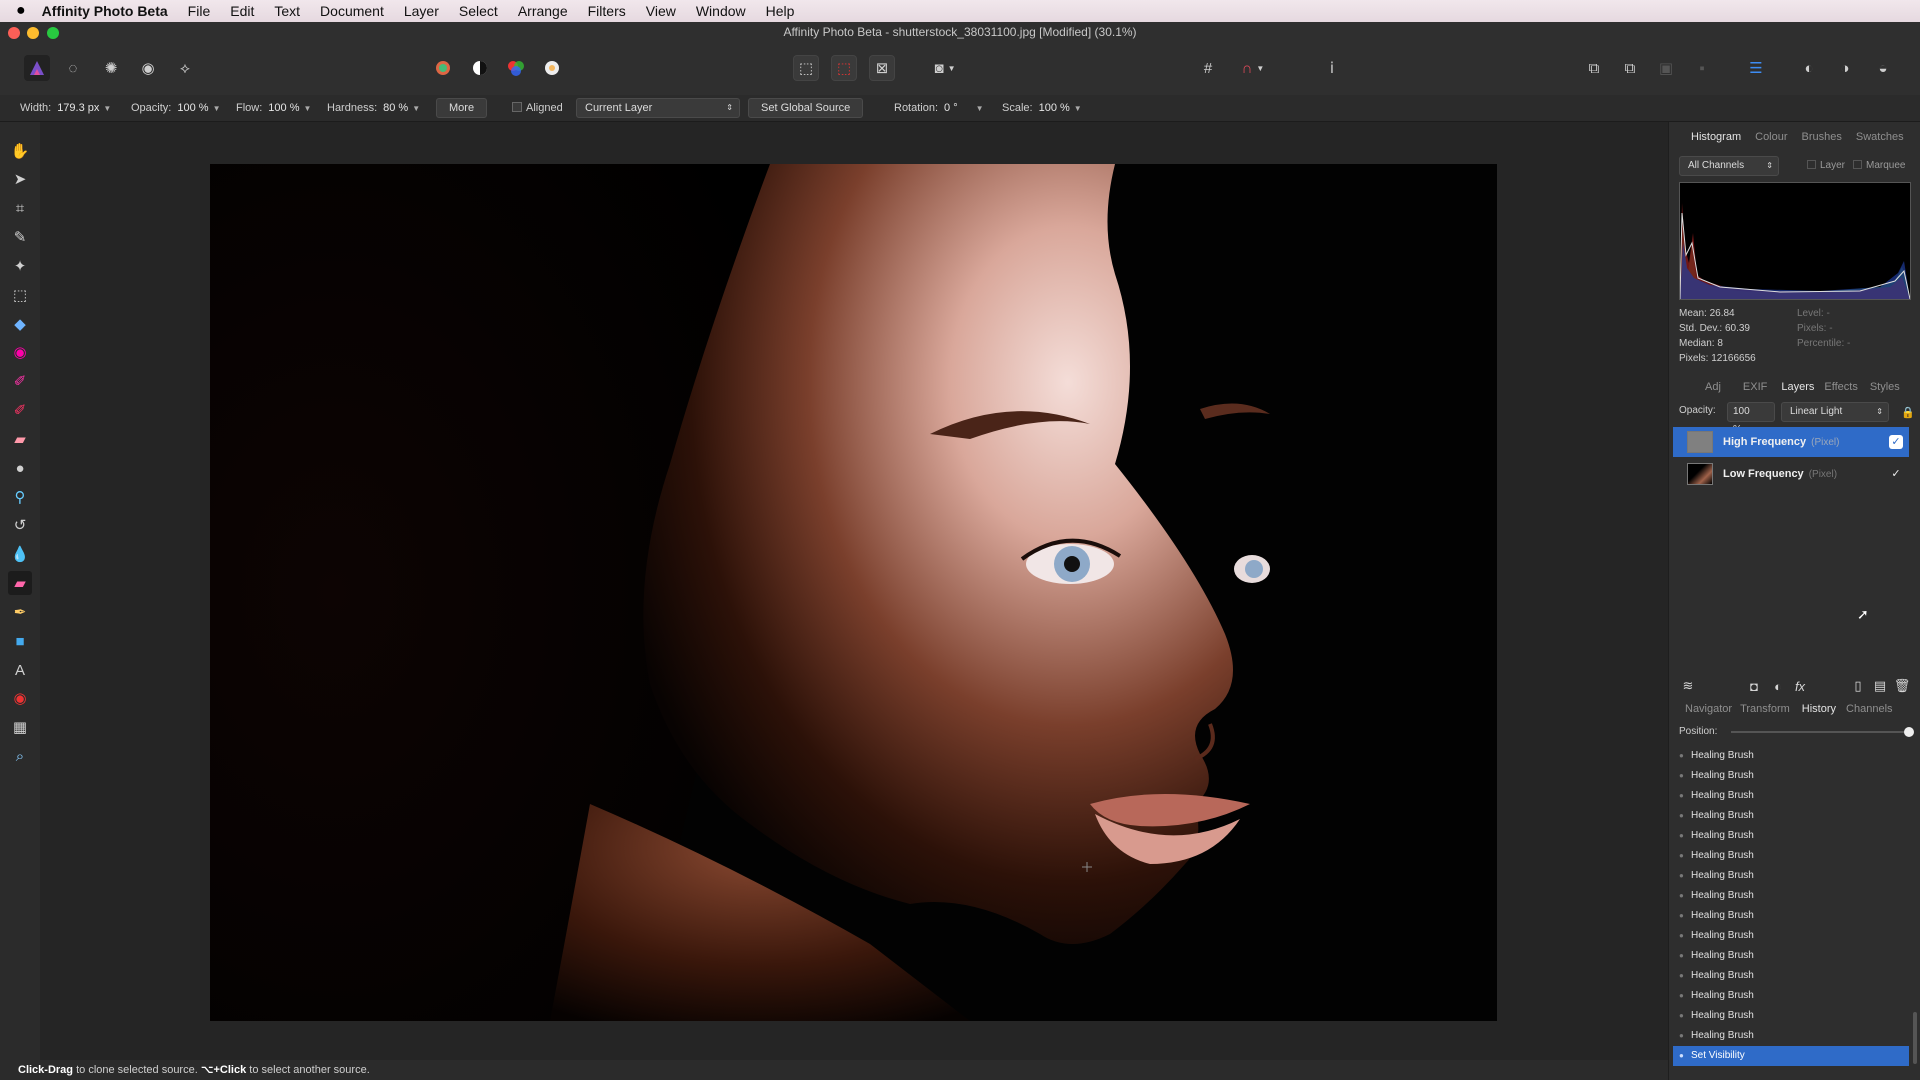  Describe the element at coordinates (661, 11) in the screenshot. I see `menu-view: View` at that location.